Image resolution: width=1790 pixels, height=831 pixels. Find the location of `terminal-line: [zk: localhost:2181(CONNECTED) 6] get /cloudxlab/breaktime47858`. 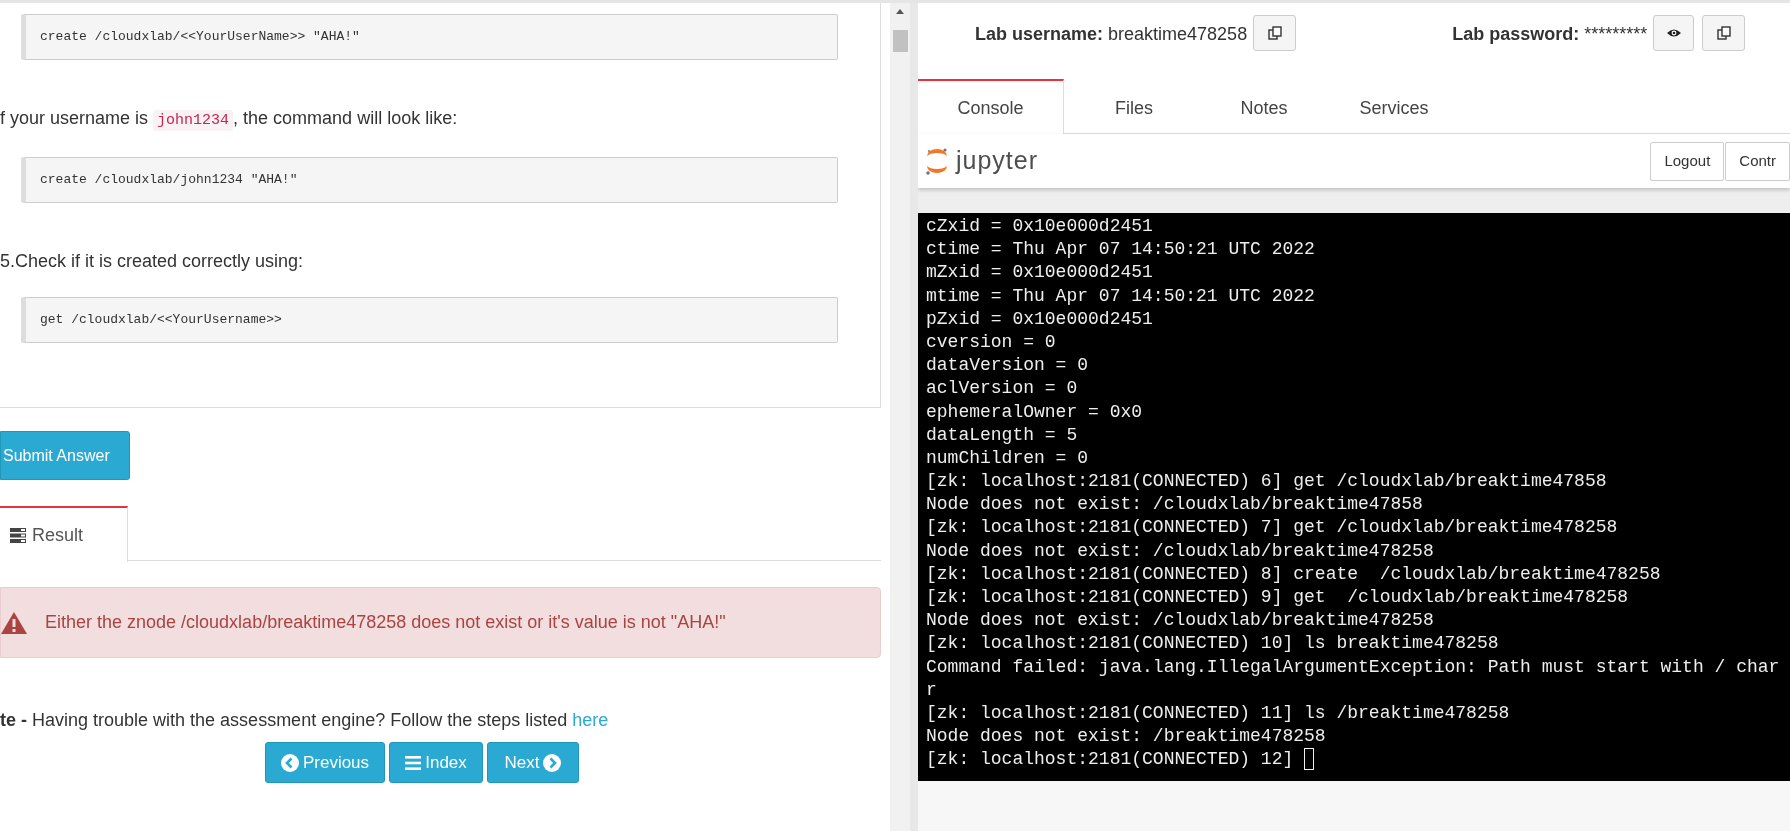

terminal-line: [zk: localhost:2181(CONNECTED) 6] get /cloudxlab/breaktime47858 is located at coordinates (1266, 482).